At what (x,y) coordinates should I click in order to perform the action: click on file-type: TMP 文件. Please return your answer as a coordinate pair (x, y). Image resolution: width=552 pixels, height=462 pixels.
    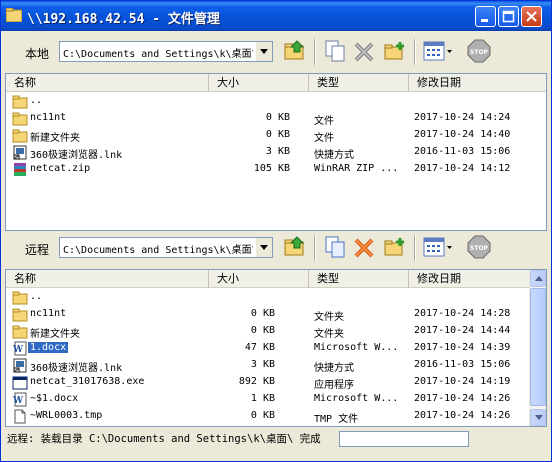
    Looking at the image, I should click on (336, 419).